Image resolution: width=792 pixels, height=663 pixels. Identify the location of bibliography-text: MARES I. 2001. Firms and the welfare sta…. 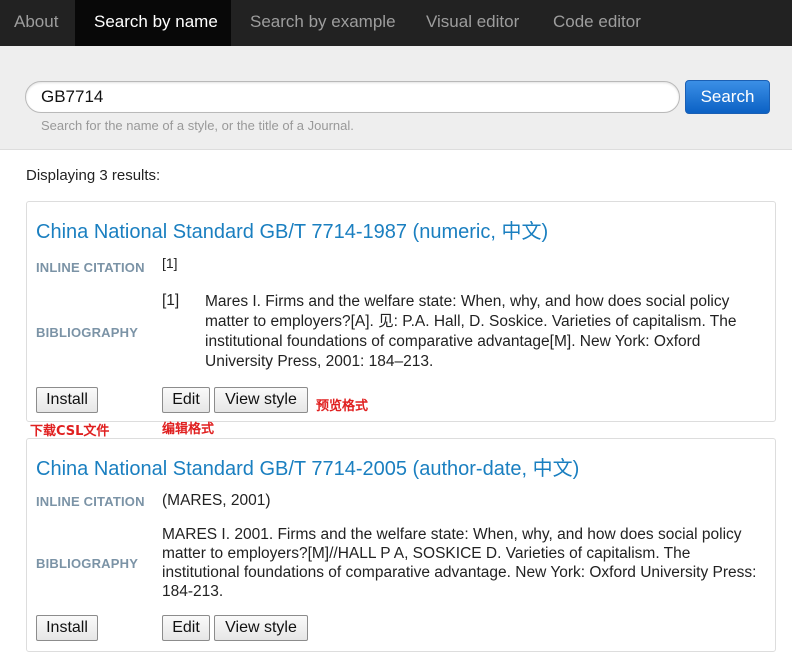
(459, 563).